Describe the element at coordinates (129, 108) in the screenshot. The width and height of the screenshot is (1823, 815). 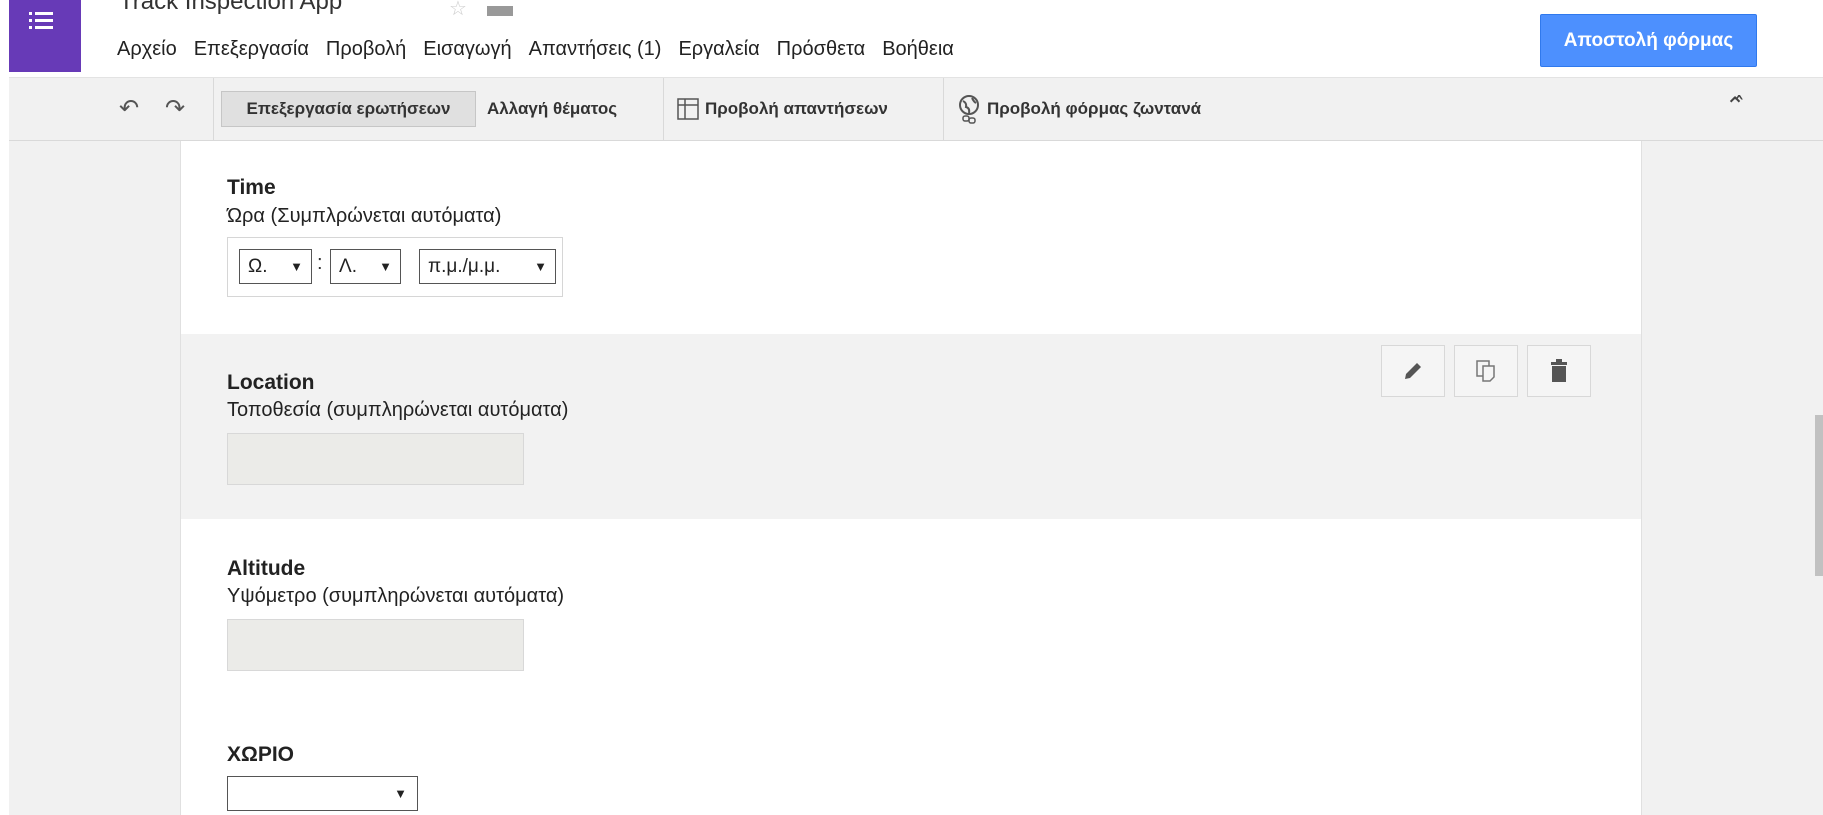
I see `undo-icon: ↶` at that location.